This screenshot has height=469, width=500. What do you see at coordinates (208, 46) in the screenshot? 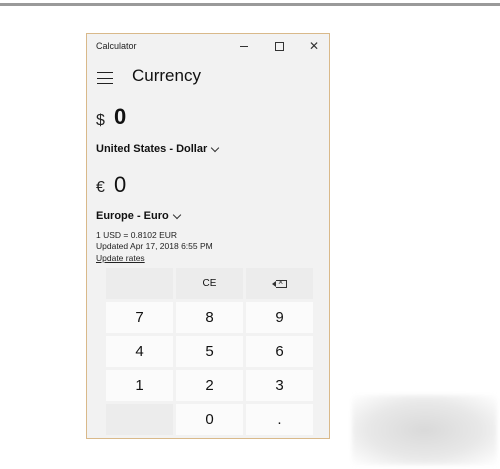
I see `title-bar: Calculator ✕` at bounding box center [208, 46].